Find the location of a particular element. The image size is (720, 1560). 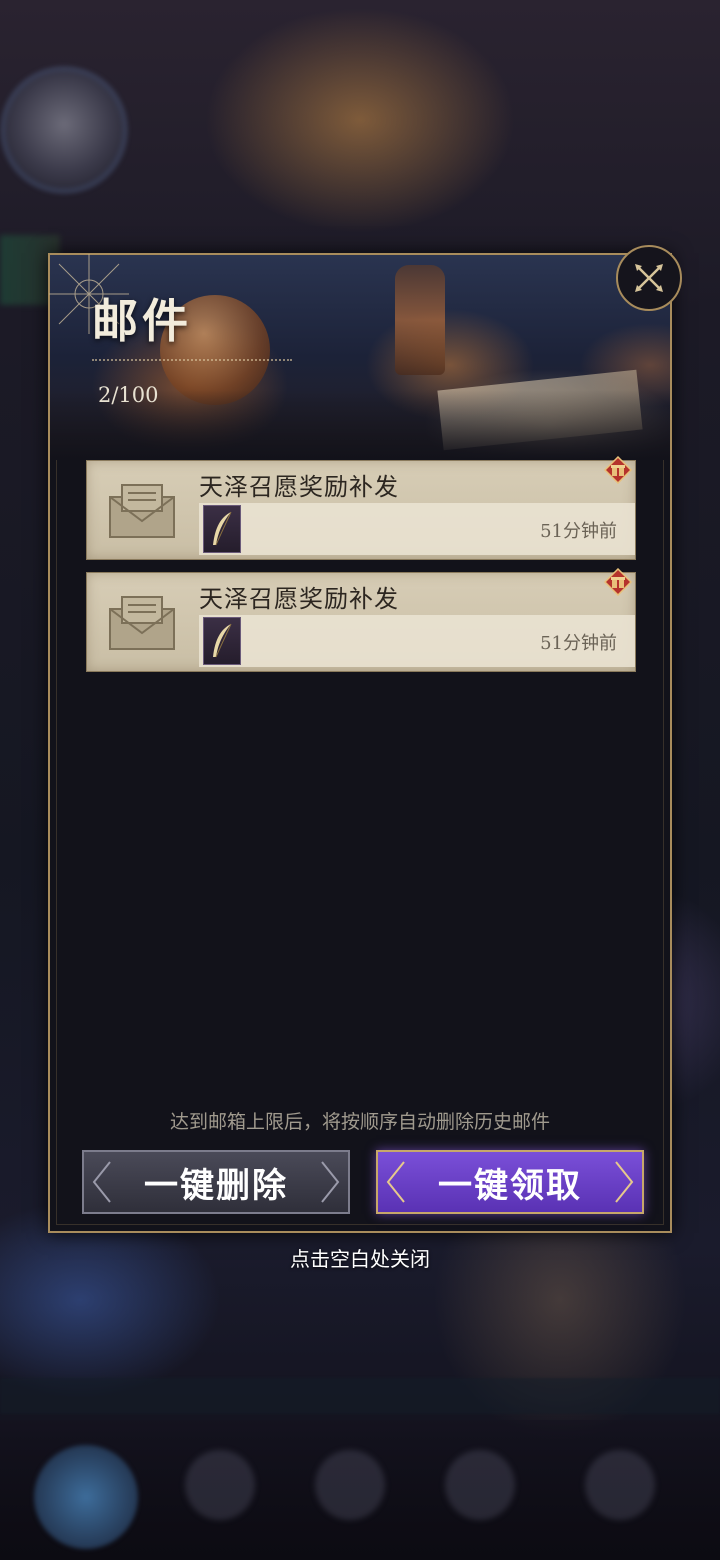

mail-counter: 2/100 is located at coordinates (128, 395).